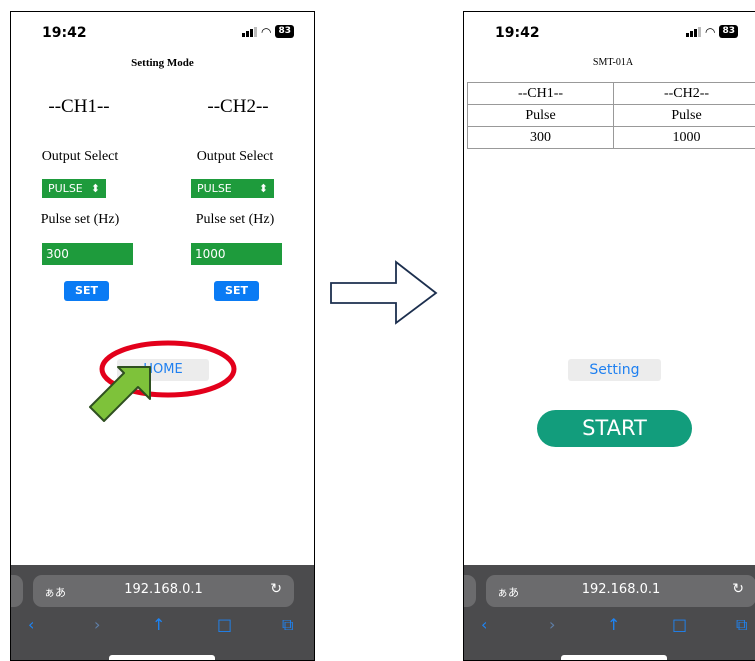 The height and width of the screenshot is (661, 755). I want to click on home-button: HOME, so click(163, 370).